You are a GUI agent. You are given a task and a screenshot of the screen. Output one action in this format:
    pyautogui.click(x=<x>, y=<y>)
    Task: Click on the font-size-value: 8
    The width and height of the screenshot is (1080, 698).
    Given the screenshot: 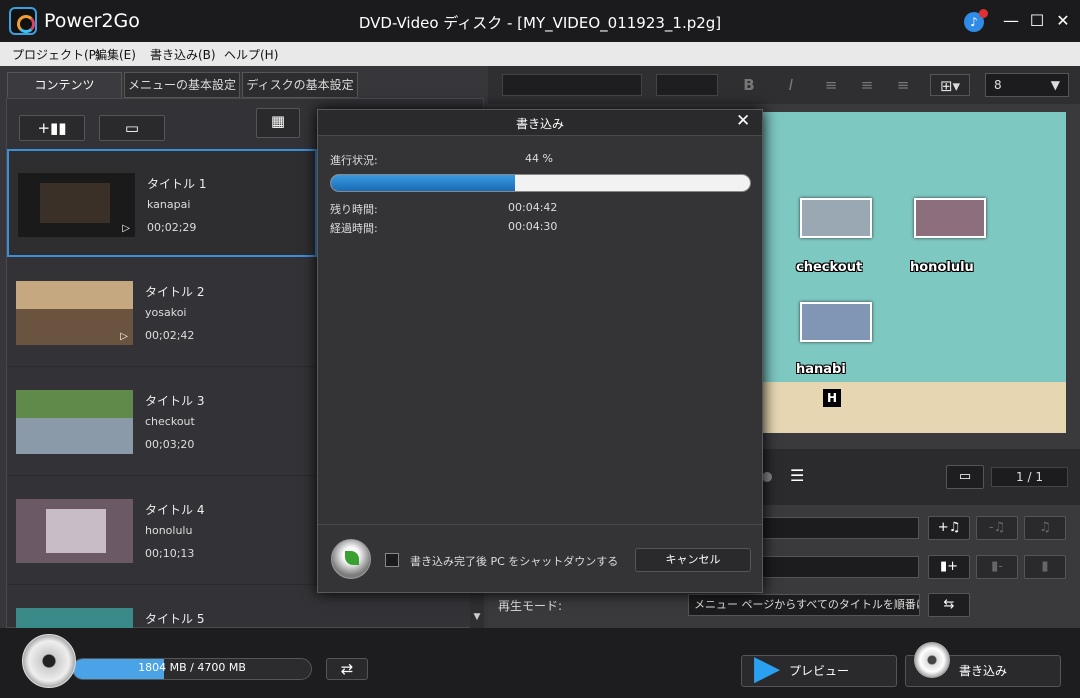 What is the action you would take?
    pyautogui.click(x=998, y=85)
    